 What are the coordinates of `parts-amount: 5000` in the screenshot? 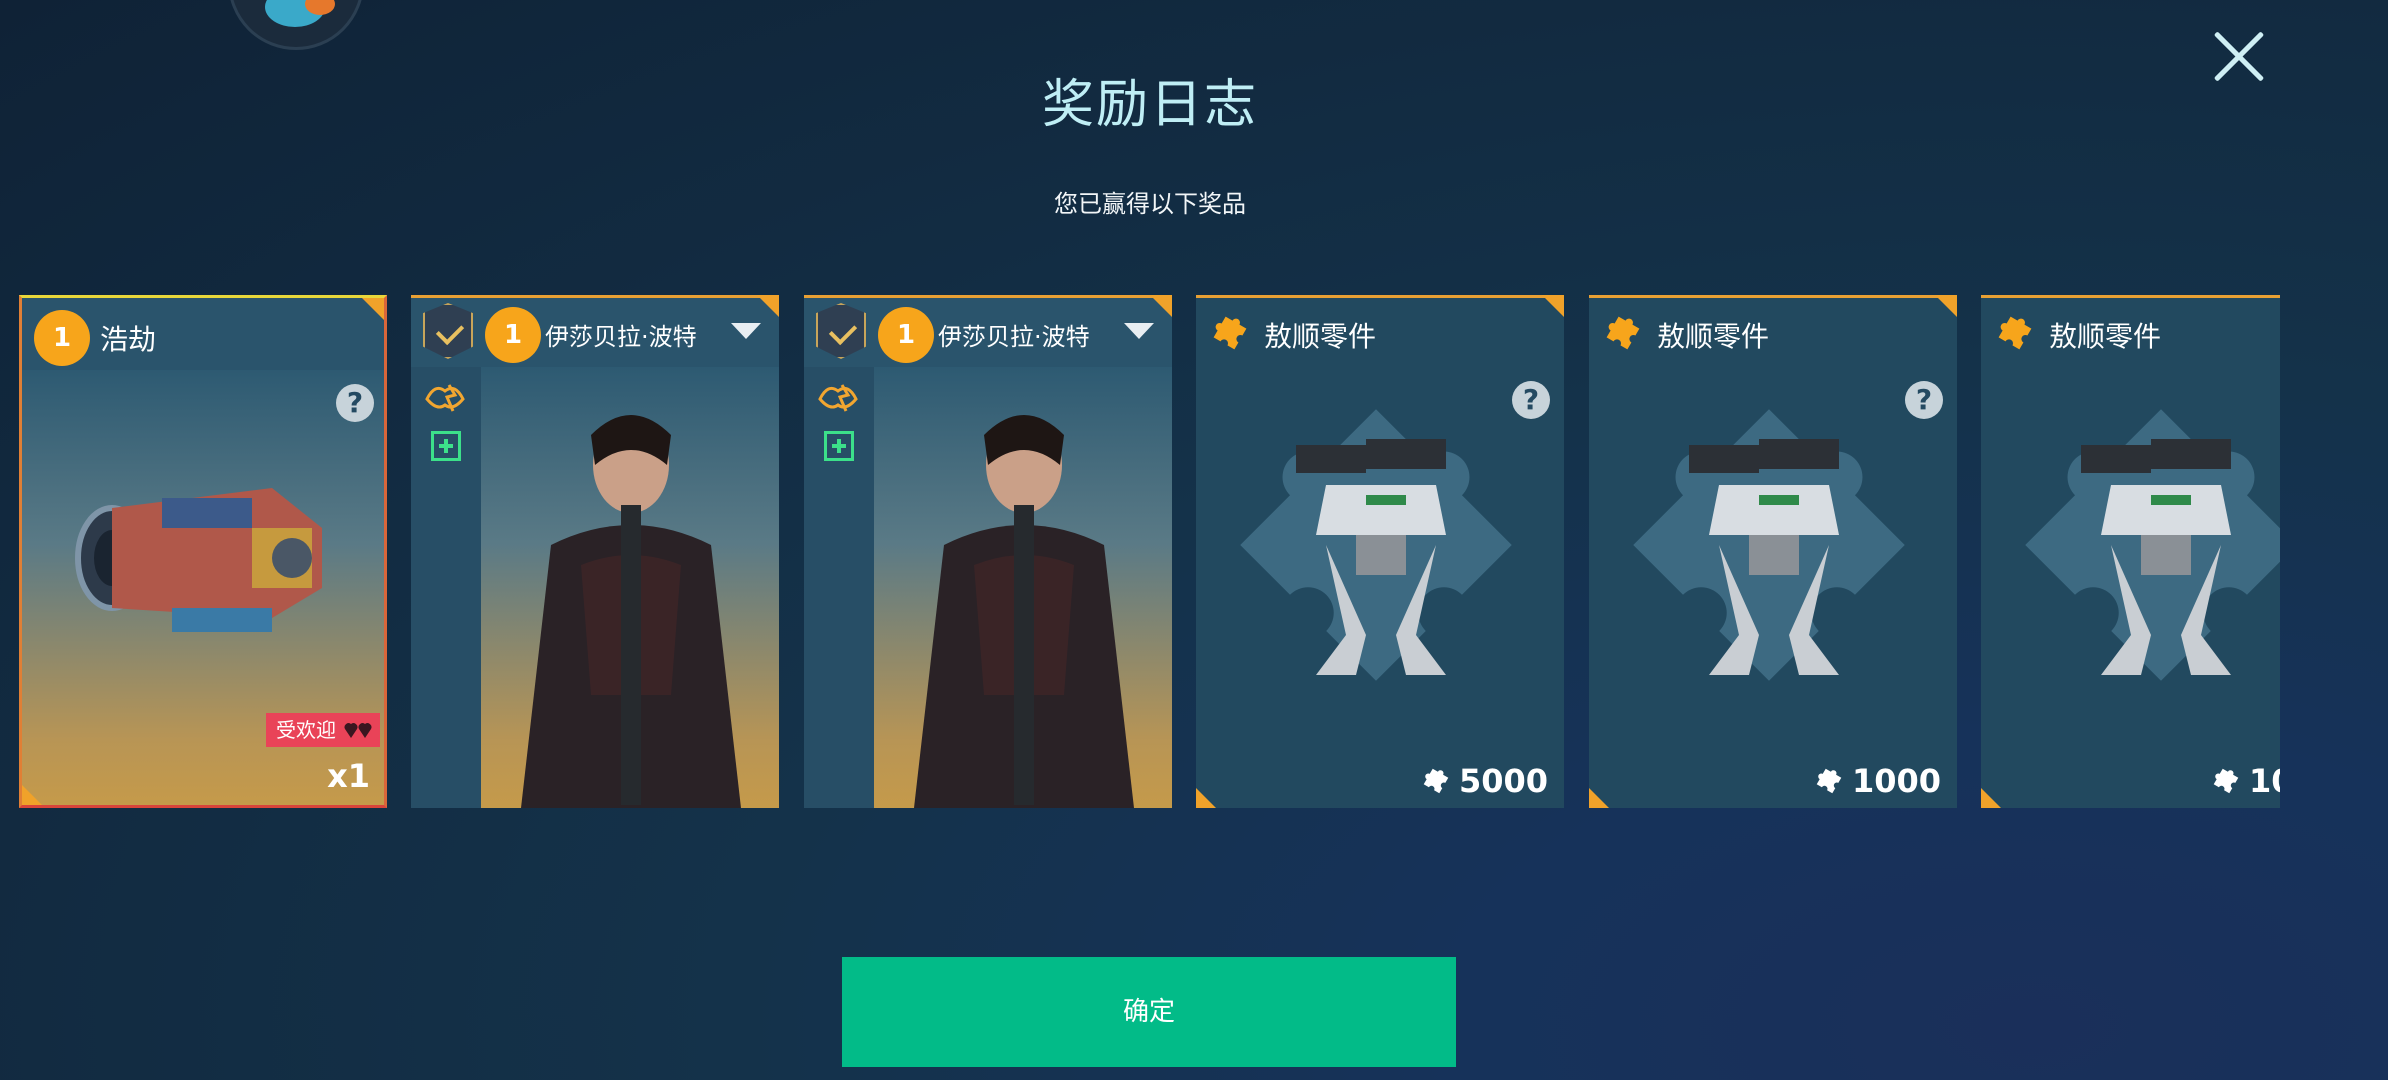 It's located at (1484, 781).